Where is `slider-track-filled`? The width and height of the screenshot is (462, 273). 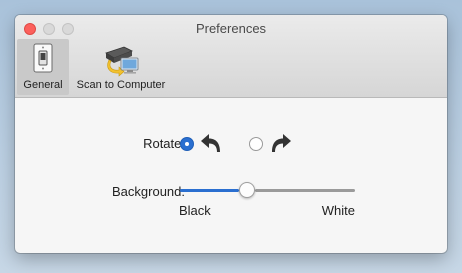 slider-track-filled is located at coordinates (209, 190).